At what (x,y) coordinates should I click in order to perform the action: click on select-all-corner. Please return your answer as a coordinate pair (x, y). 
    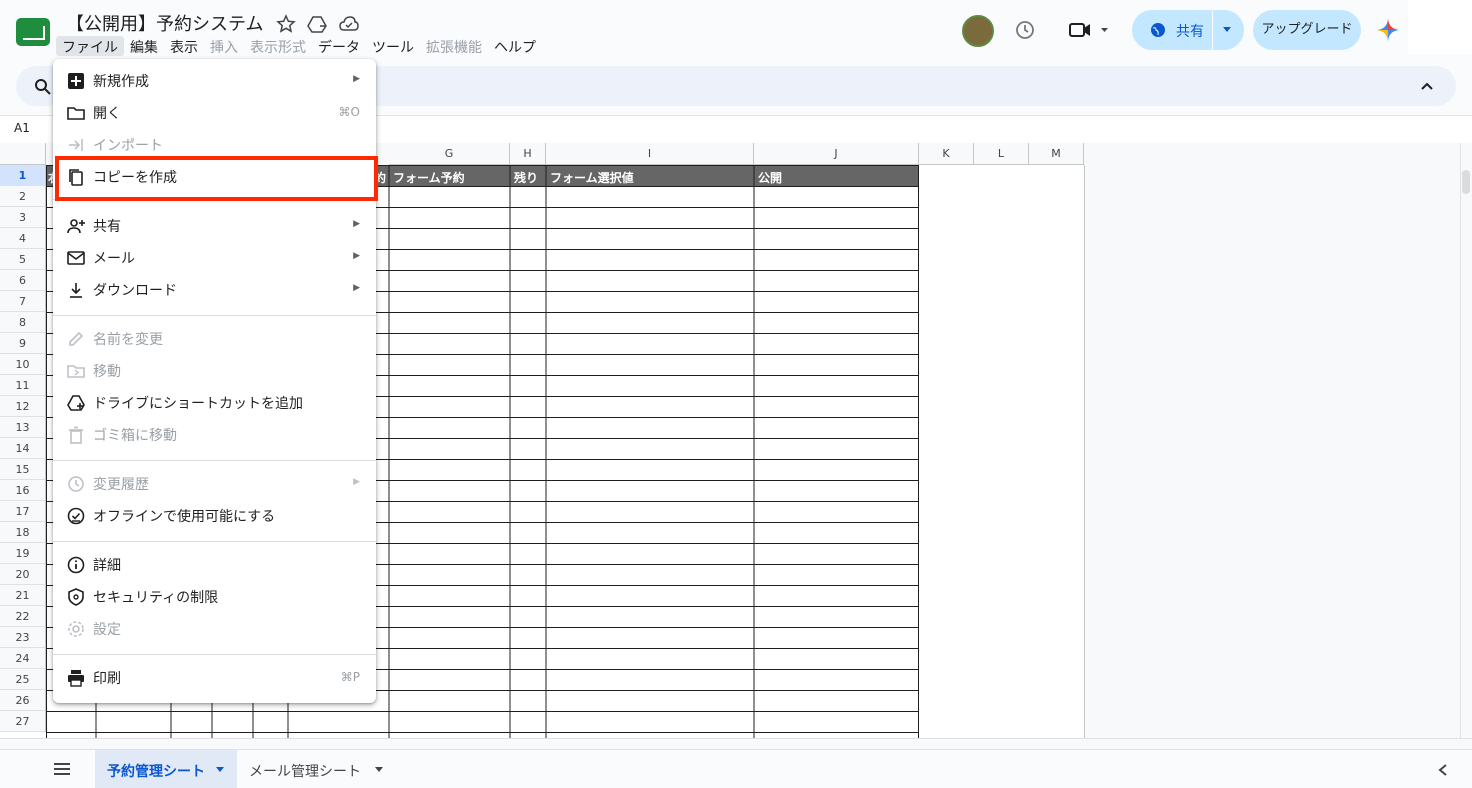
    Looking at the image, I should click on (23, 154).